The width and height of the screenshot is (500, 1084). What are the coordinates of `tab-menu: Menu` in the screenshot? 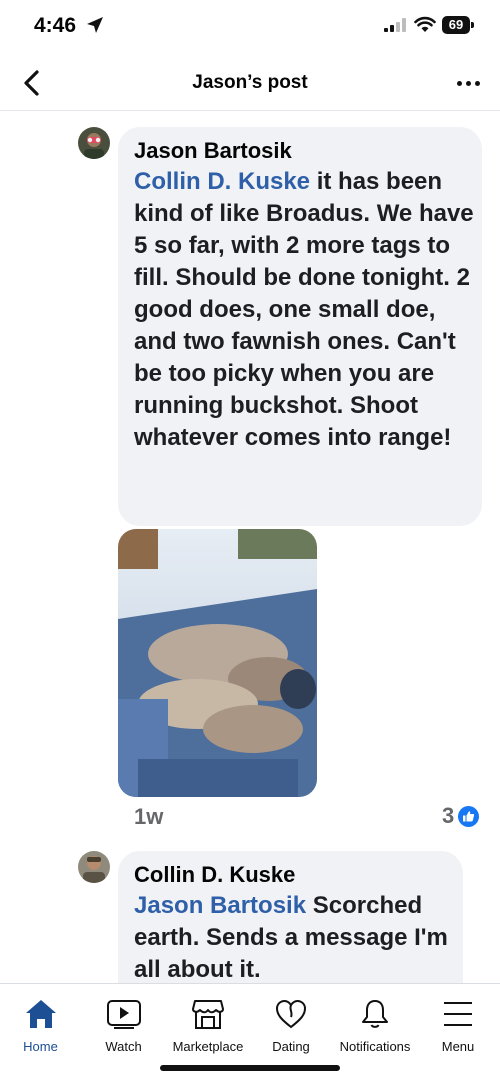 It's located at (458, 1024).